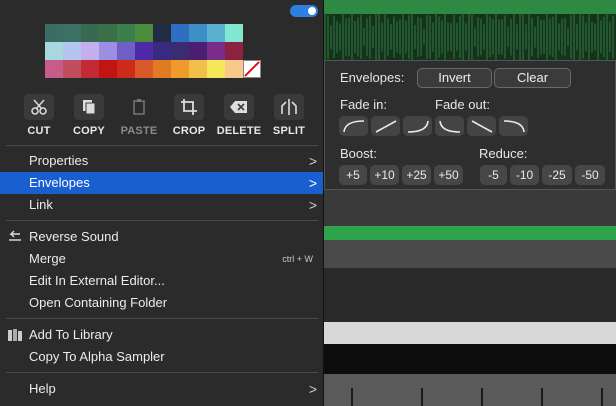 This screenshot has height=406, width=616. What do you see at coordinates (449, 126) in the screenshot?
I see `fade-out-log-button` at bounding box center [449, 126].